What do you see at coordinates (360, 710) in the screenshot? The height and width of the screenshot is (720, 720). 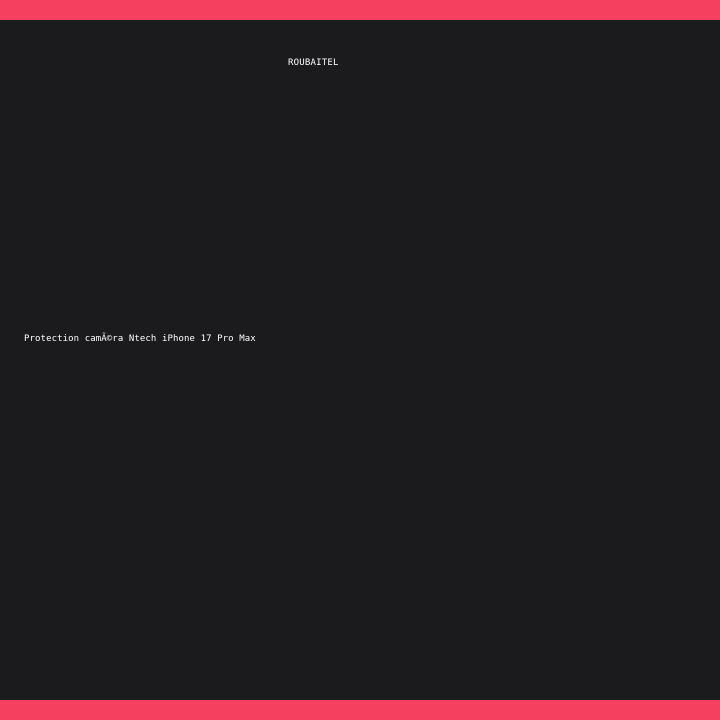 I see `bottom-accent-bar` at bounding box center [360, 710].